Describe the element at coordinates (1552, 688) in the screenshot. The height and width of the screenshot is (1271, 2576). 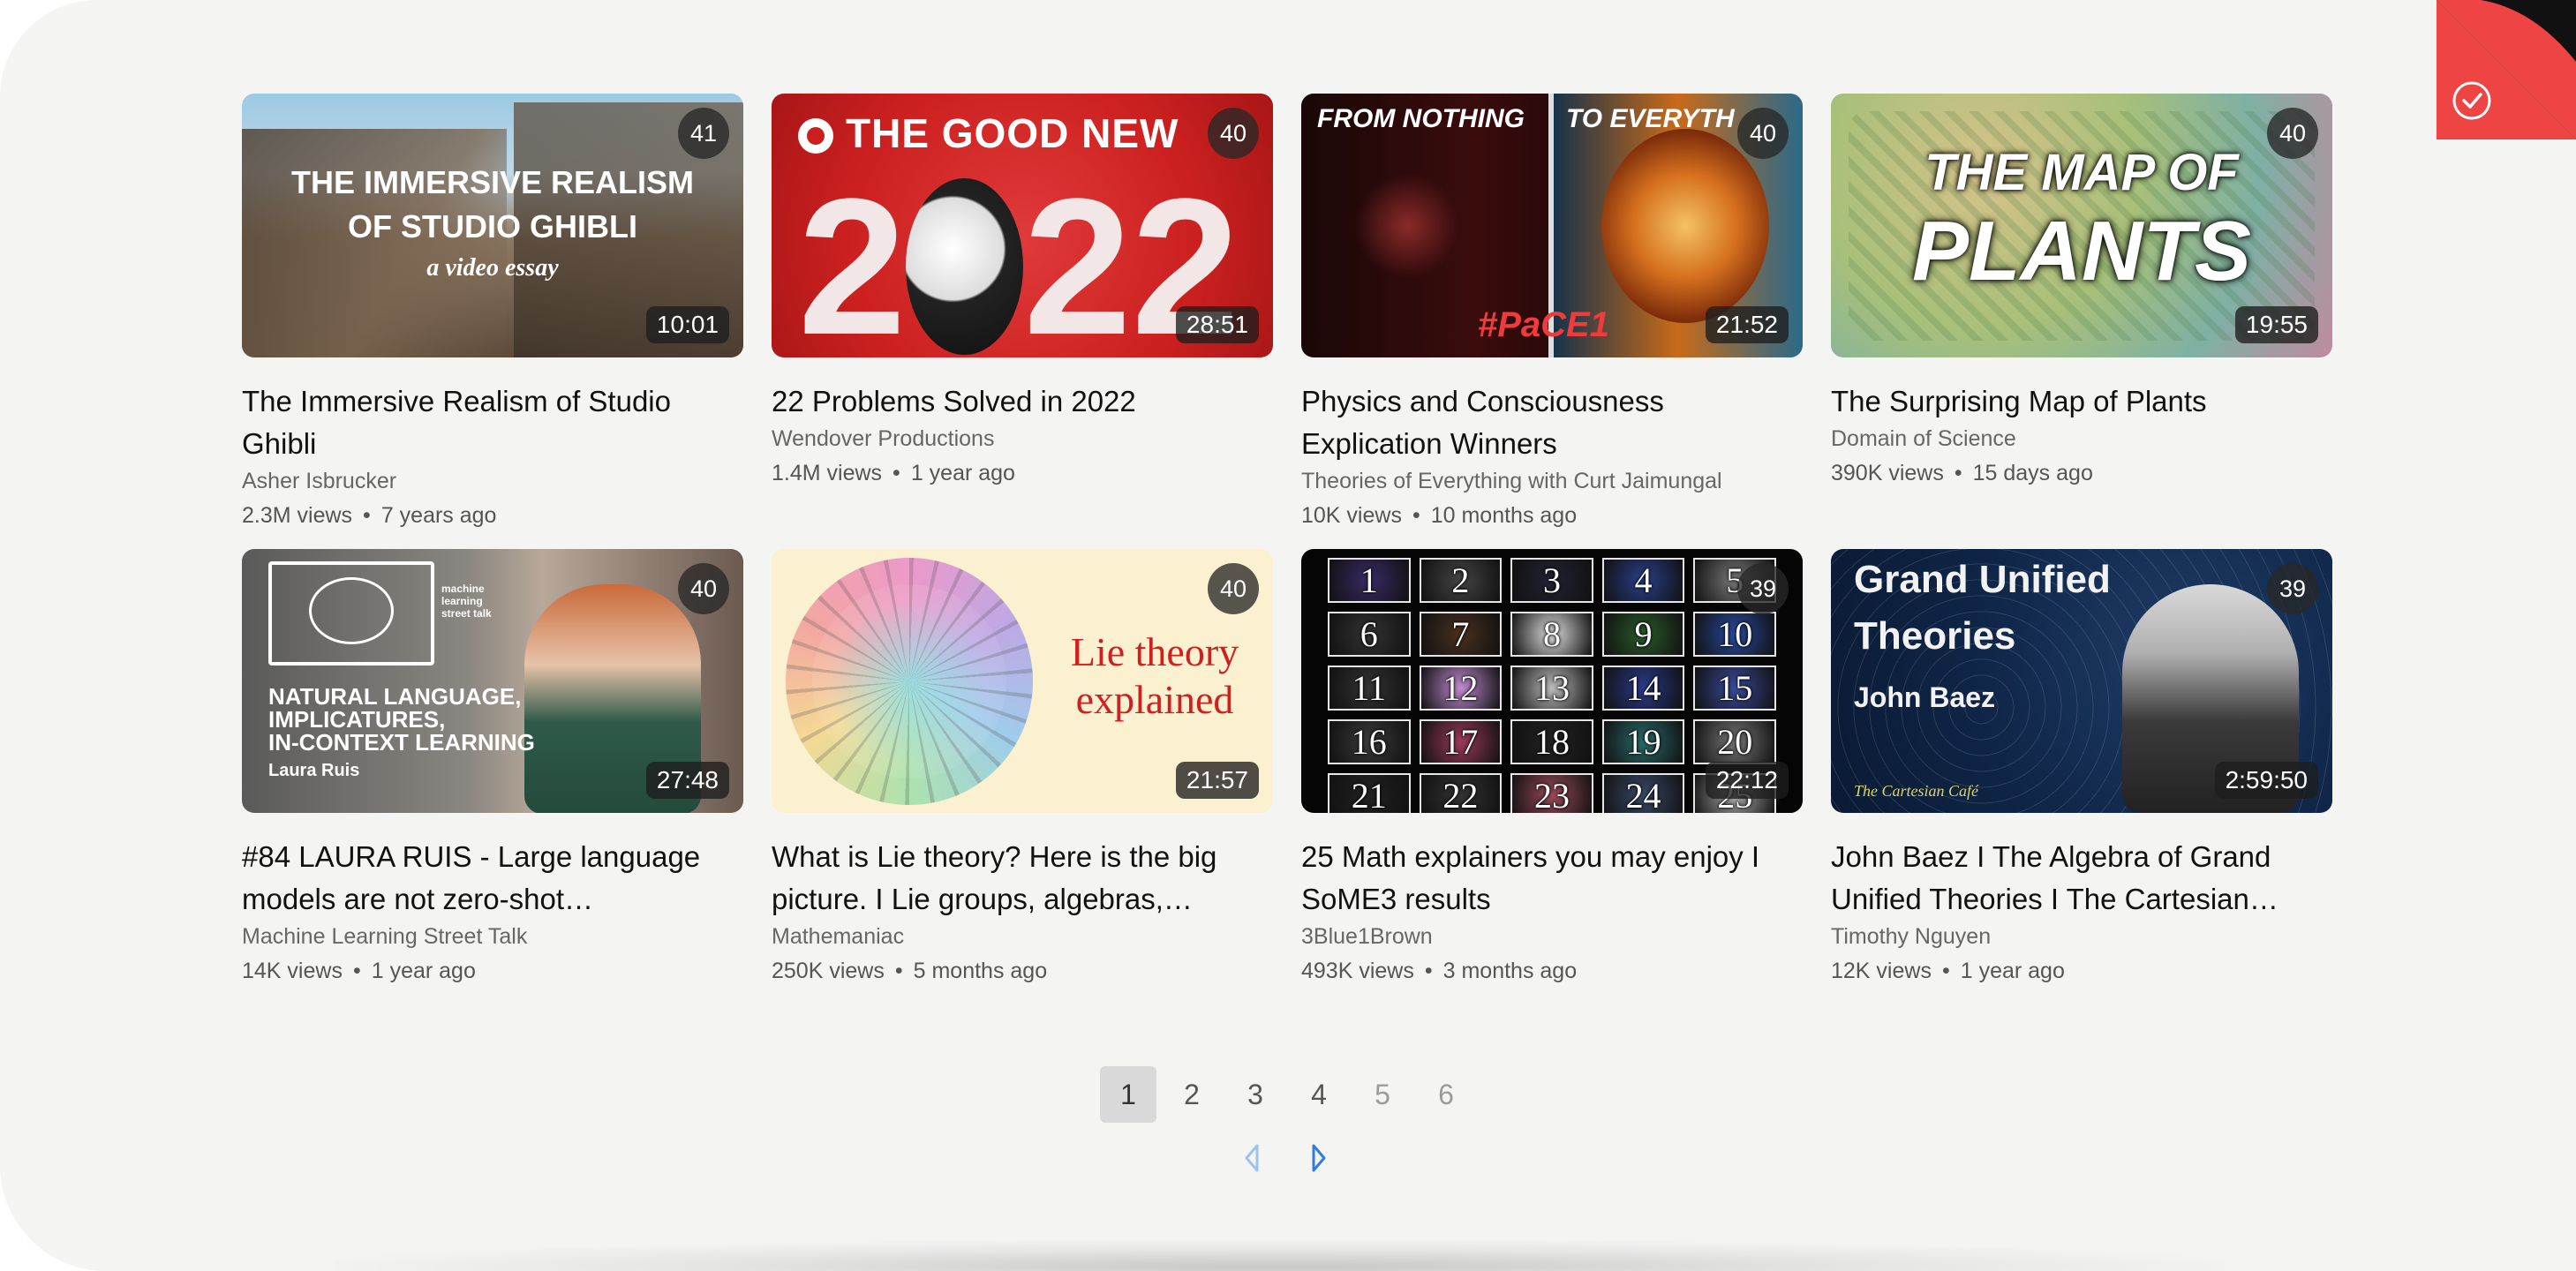
I see `number-tile: 13` at that location.